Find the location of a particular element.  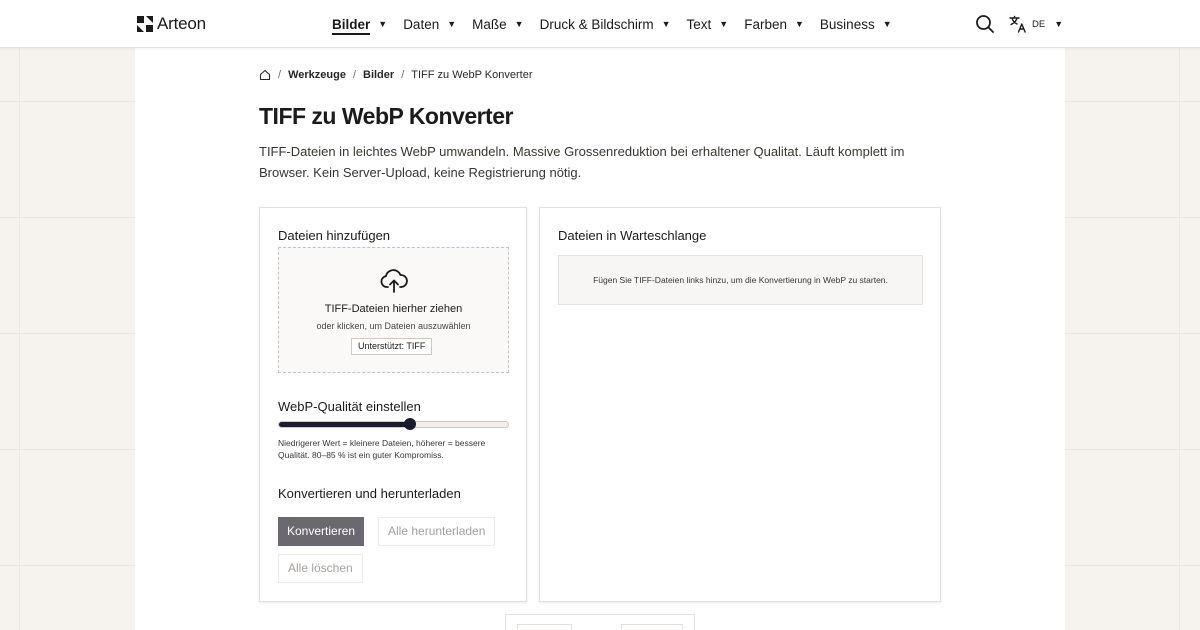

nav-item-druck-bildschirm: Druck & Bildschirm ▼ is located at coordinates (605, 24).